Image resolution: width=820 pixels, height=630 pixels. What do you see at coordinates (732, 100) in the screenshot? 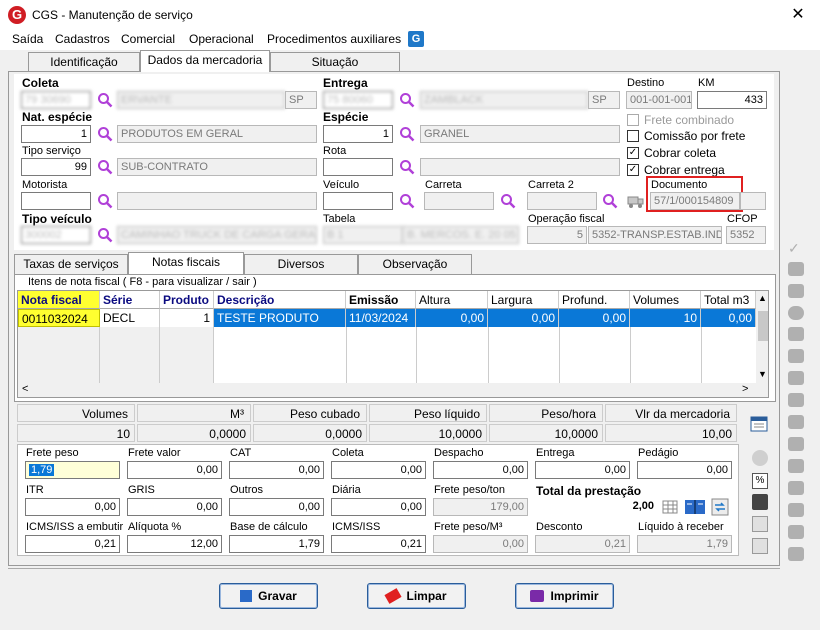
I see `km-input: 433` at bounding box center [732, 100].